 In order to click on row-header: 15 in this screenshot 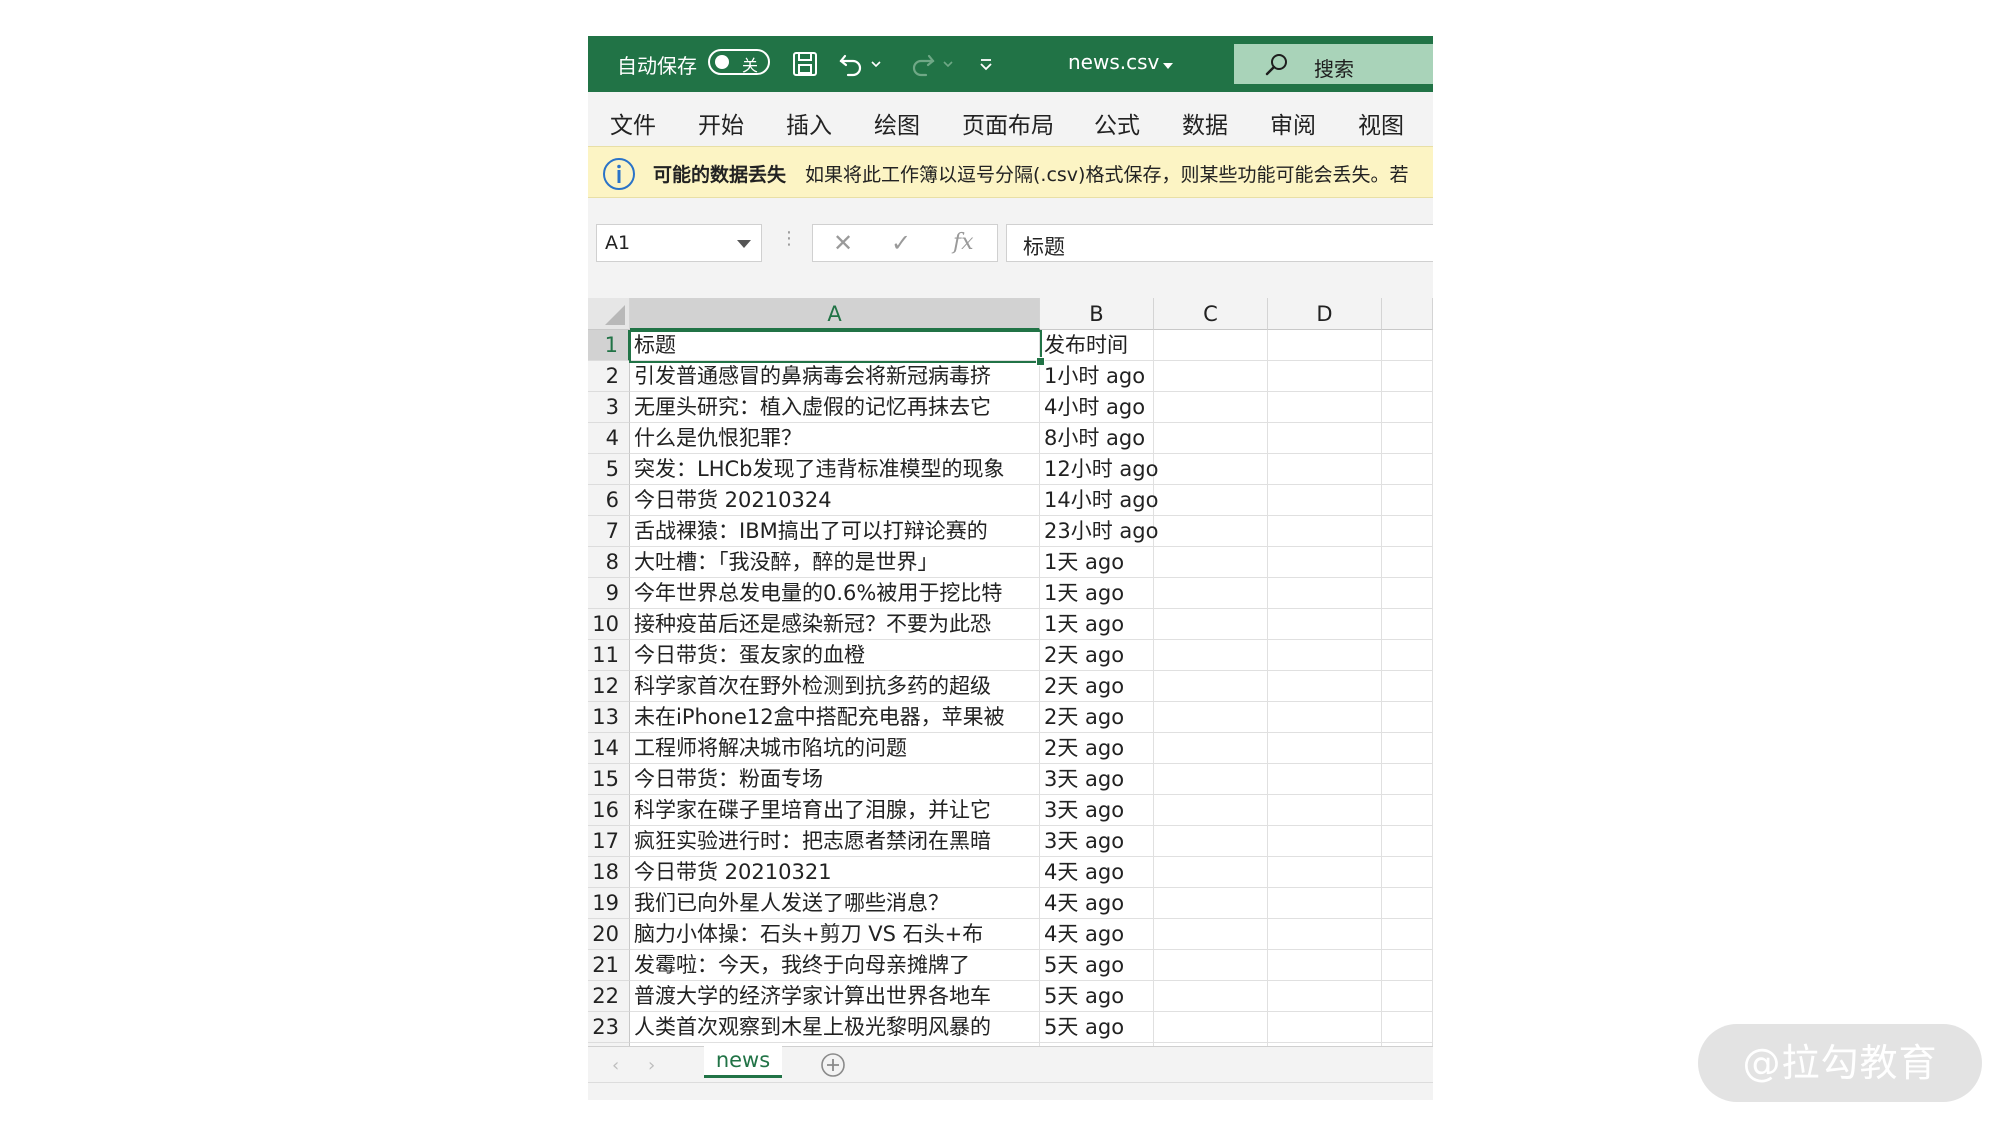, I will do `click(609, 779)`.